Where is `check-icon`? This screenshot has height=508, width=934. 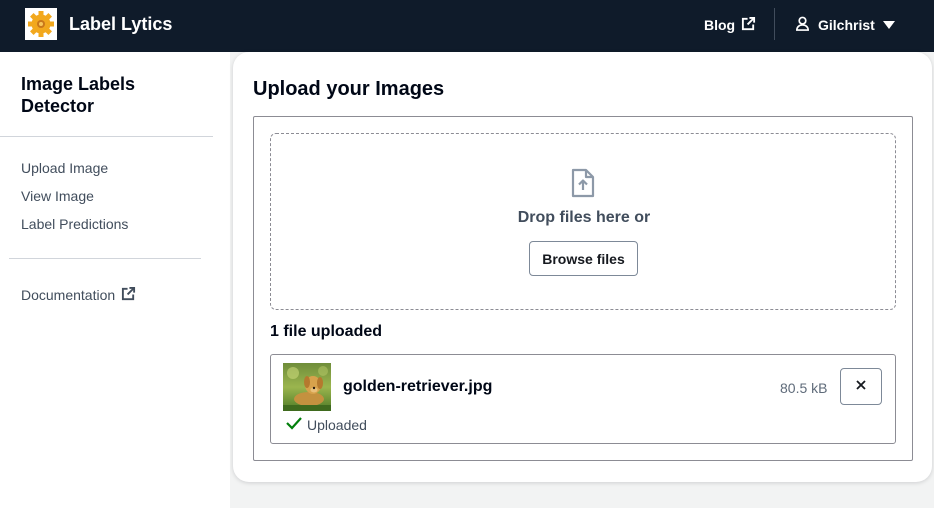 check-icon is located at coordinates (294, 424).